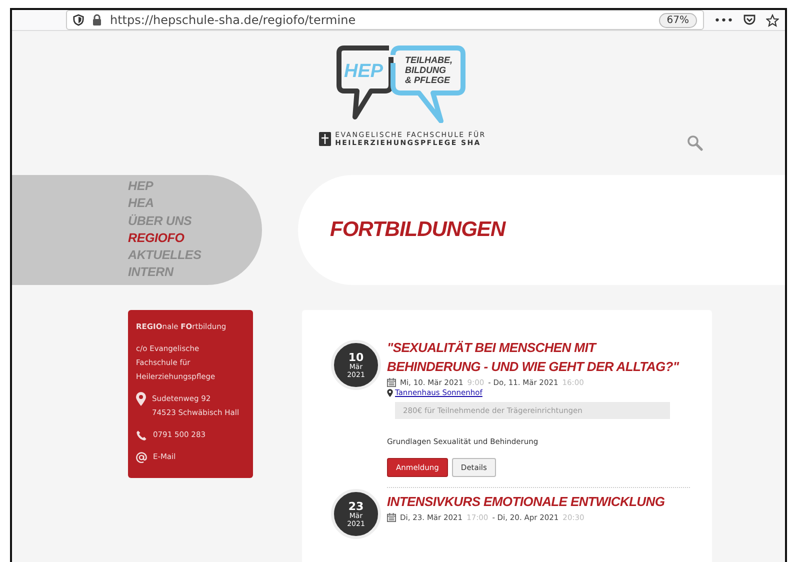 This screenshot has width=795, height=562. I want to click on pocket-icon, so click(749, 20).